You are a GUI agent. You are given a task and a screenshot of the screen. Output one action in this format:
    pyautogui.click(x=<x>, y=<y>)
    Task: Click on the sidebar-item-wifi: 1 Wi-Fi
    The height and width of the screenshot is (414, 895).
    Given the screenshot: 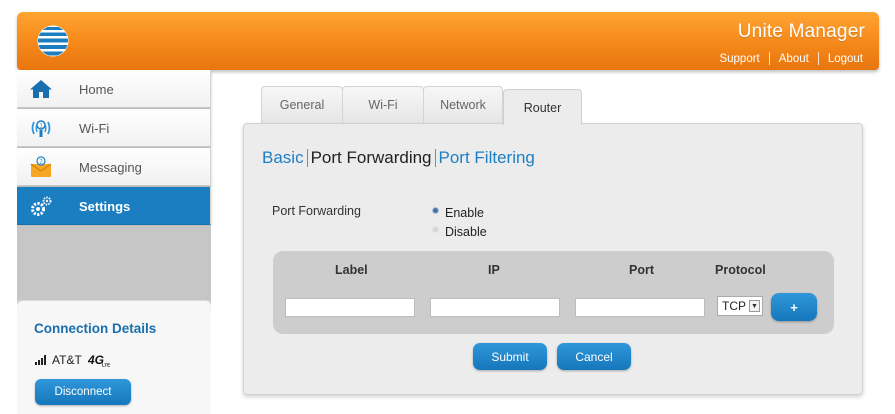 What is the action you would take?
    pyautogui.click(x=114, y=128)
    